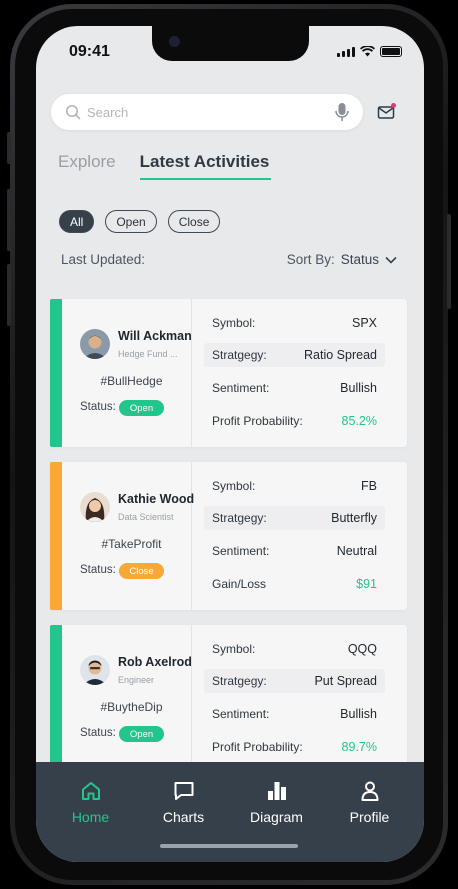 This screenshot has width=458, height=889. Describe the element at coordinates (391, 51) in the screenshot. I see `battery-icon` at that location.